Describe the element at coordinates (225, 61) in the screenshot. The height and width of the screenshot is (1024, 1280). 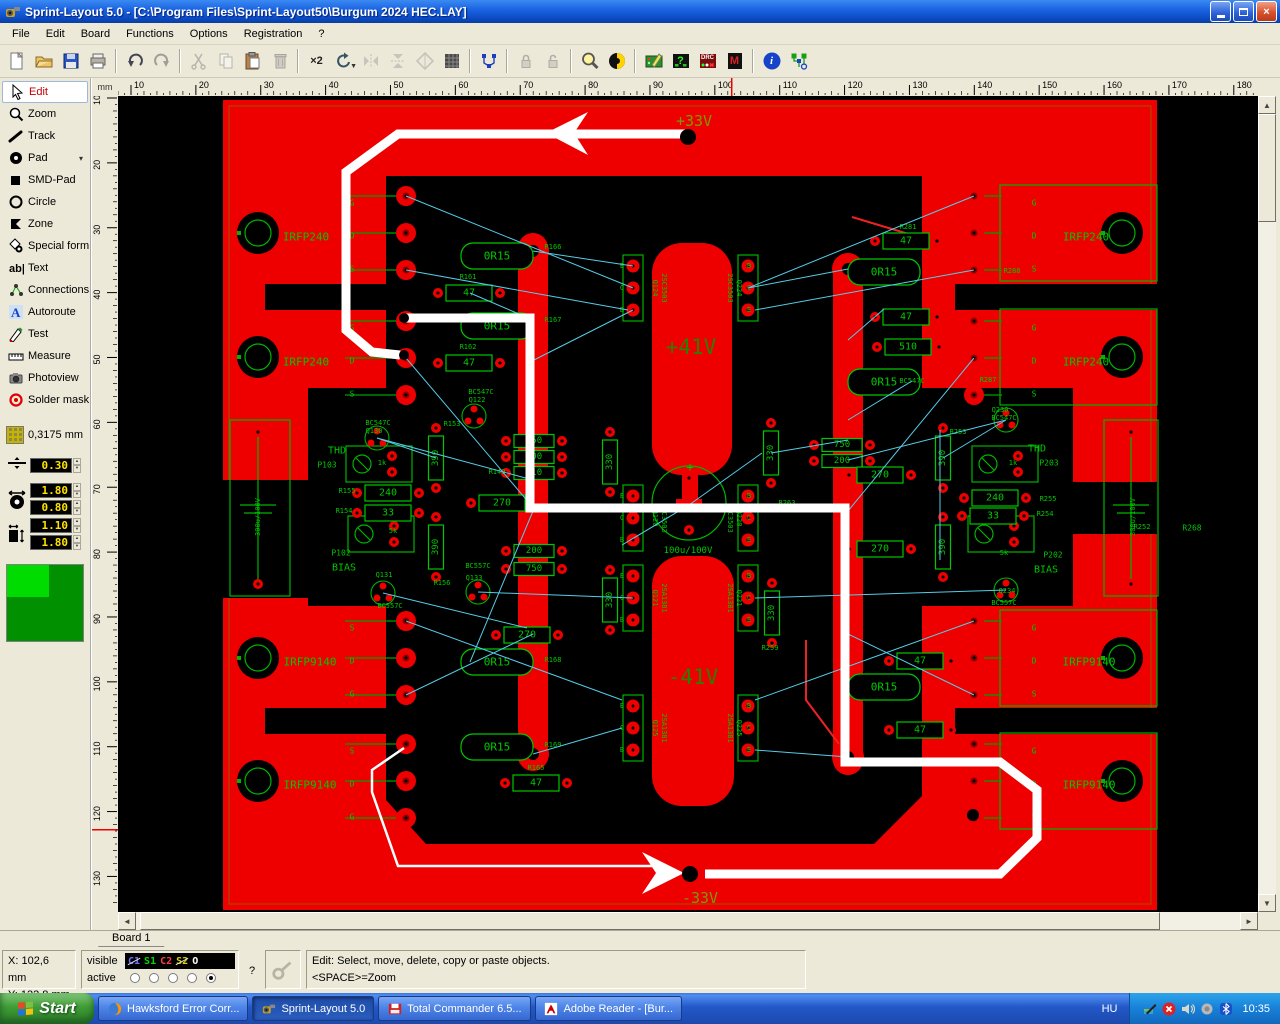
I see `toolbar-copy-button` at that location.